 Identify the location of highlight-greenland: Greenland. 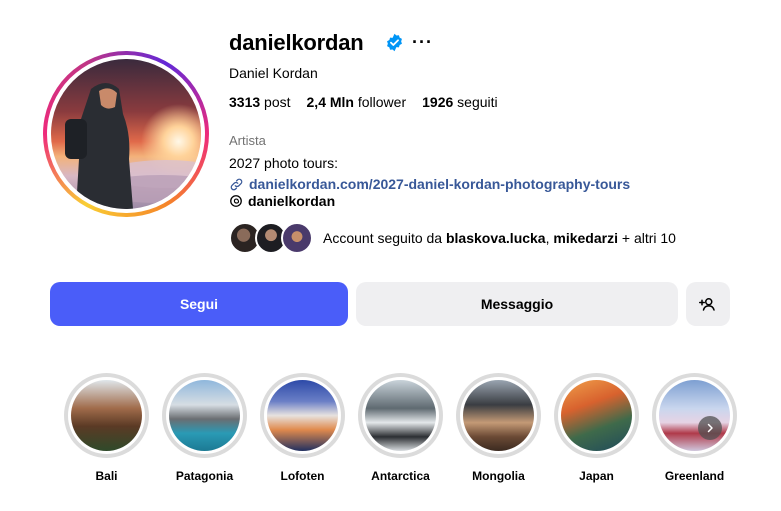
(694, 428).